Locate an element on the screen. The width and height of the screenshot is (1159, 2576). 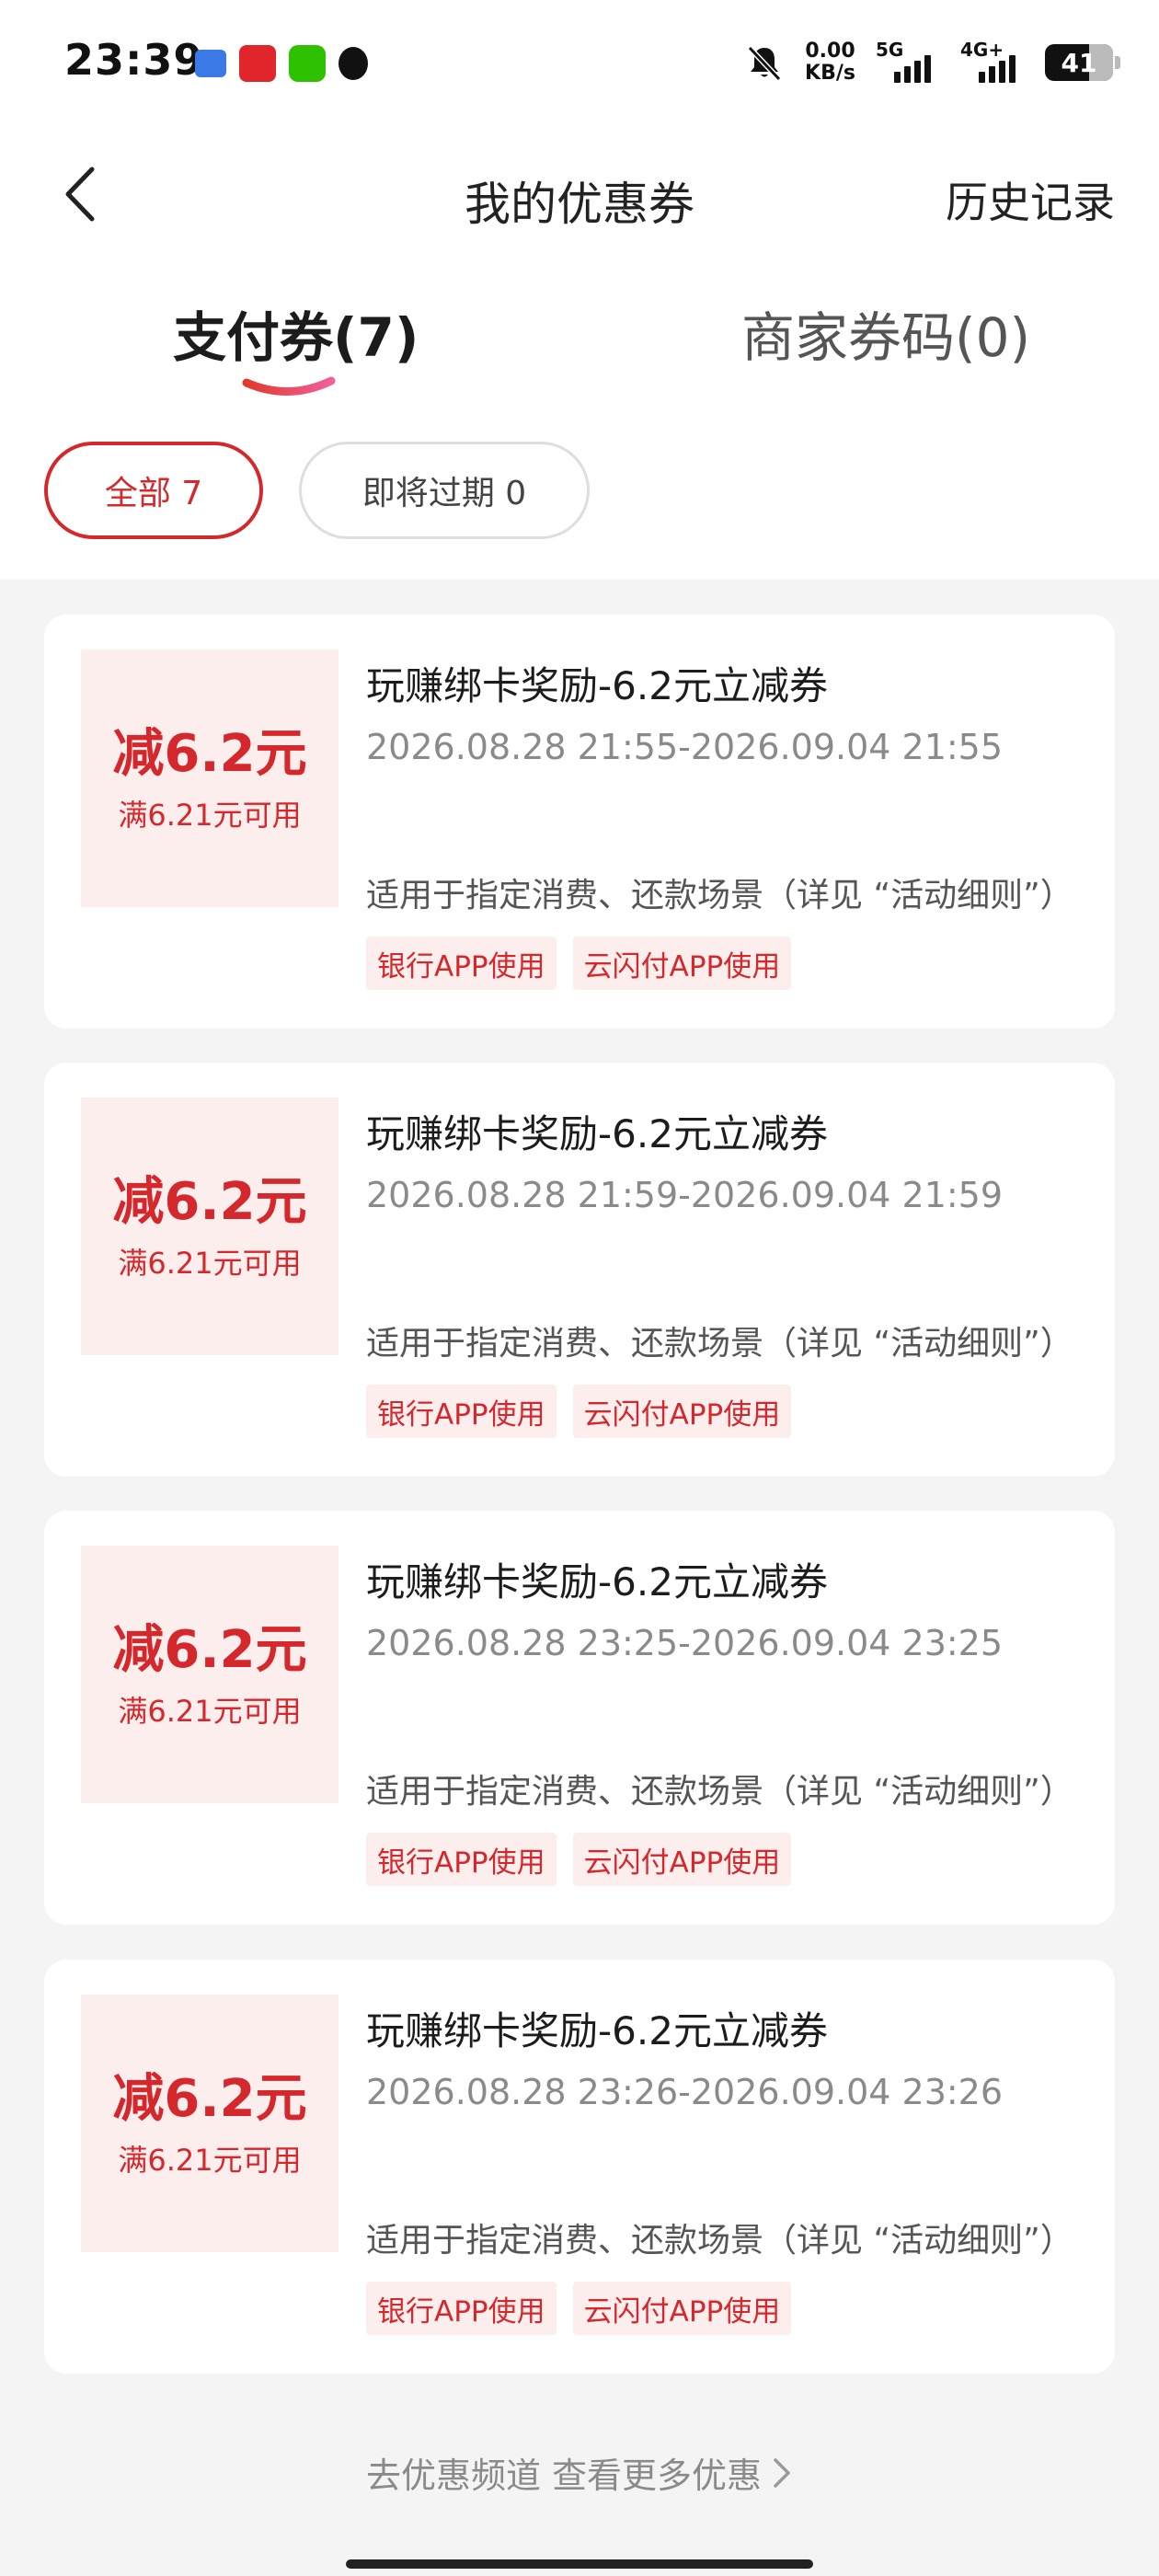
home-indicator is located at coordinates (579, 2564).